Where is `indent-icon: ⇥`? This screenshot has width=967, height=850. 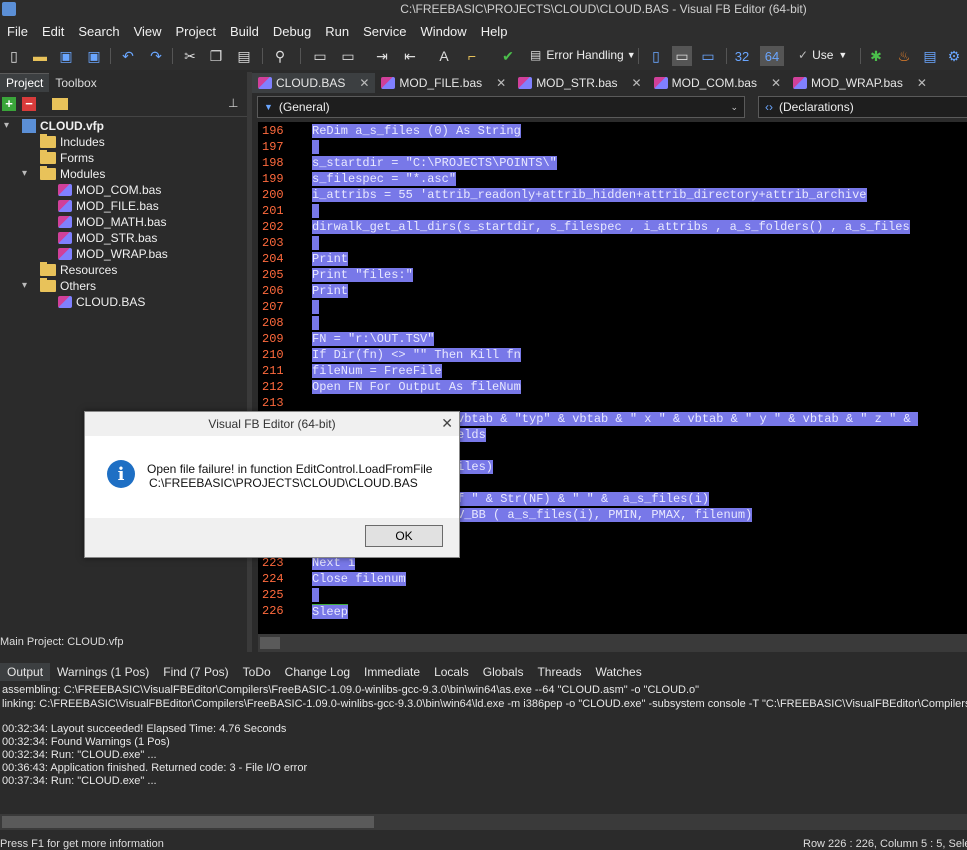 indent-icon: ⇥ is located at coordinates (382, 56).